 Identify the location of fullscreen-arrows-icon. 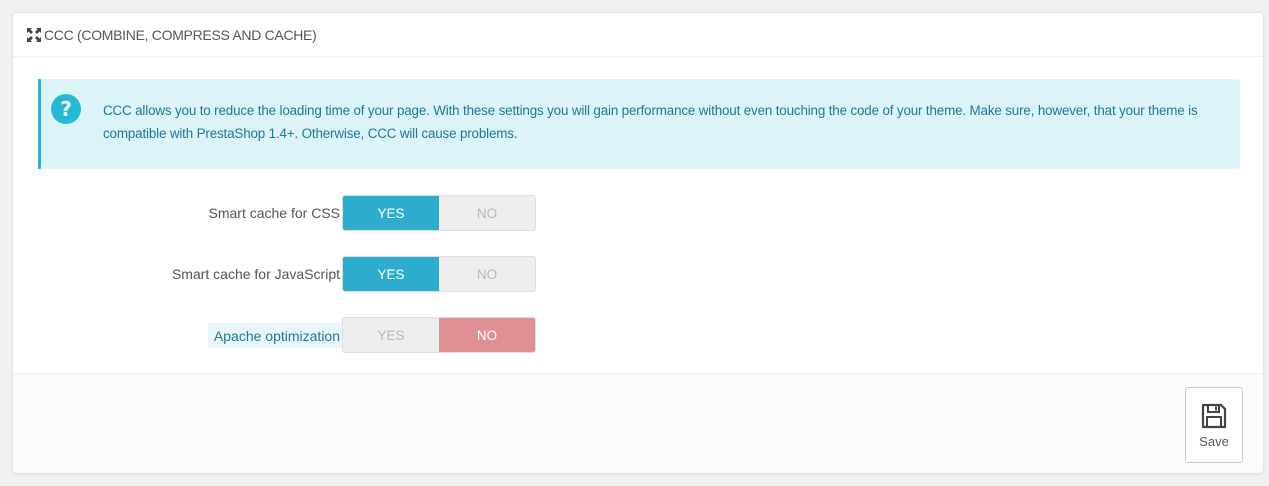
(33, 34).